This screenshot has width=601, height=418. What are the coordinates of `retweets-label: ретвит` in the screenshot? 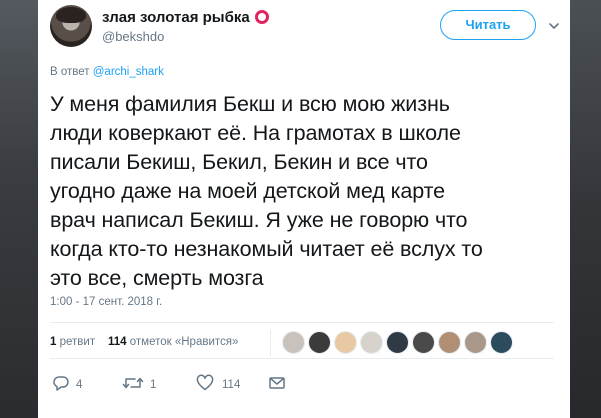 It's located at (77, 342).